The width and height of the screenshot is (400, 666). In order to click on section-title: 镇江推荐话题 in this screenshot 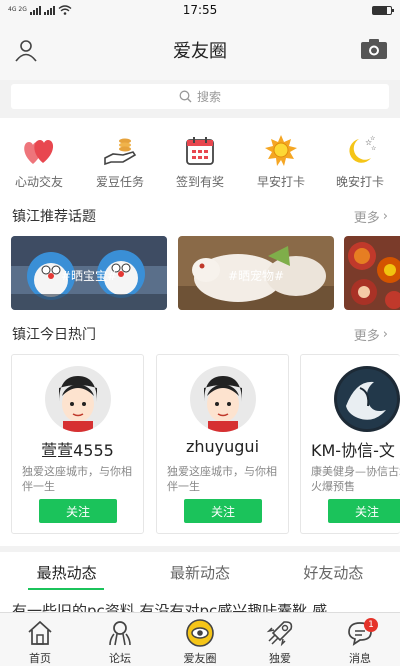, I will do `click(54, 217)`.